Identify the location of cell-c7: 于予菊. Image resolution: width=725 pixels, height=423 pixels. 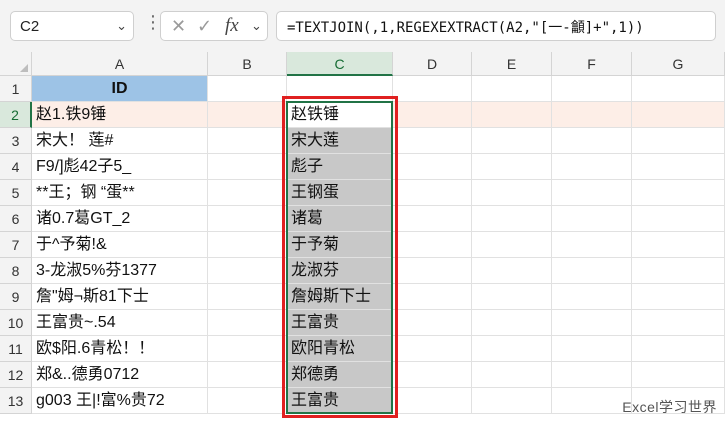
(340, 245).